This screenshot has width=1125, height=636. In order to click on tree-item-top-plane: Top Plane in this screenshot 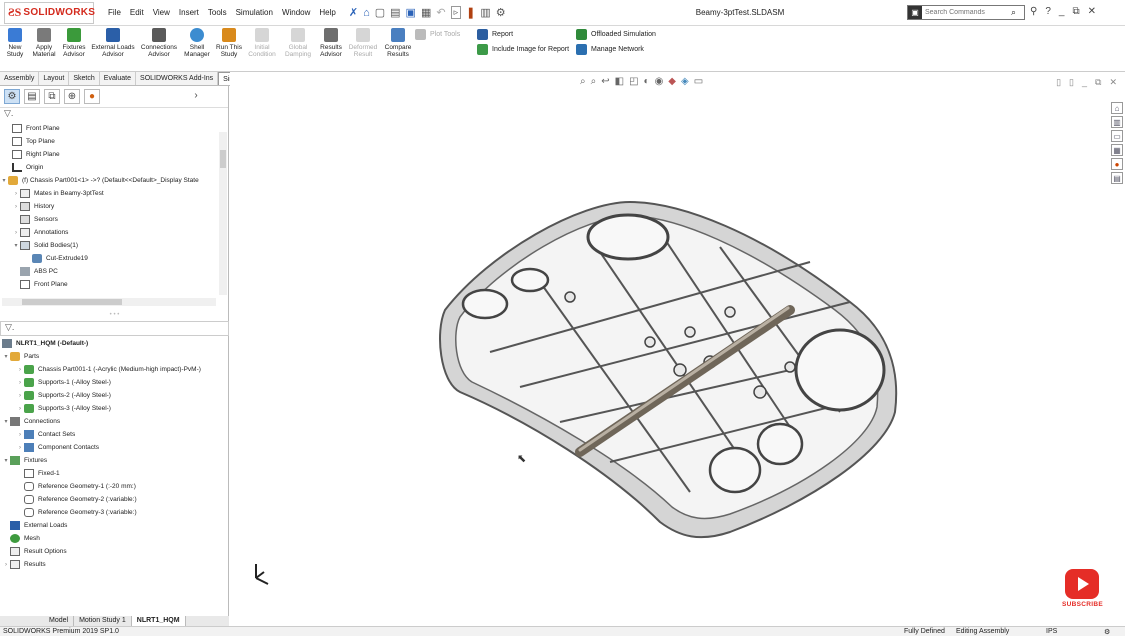, I will do `click(29, 141)`.